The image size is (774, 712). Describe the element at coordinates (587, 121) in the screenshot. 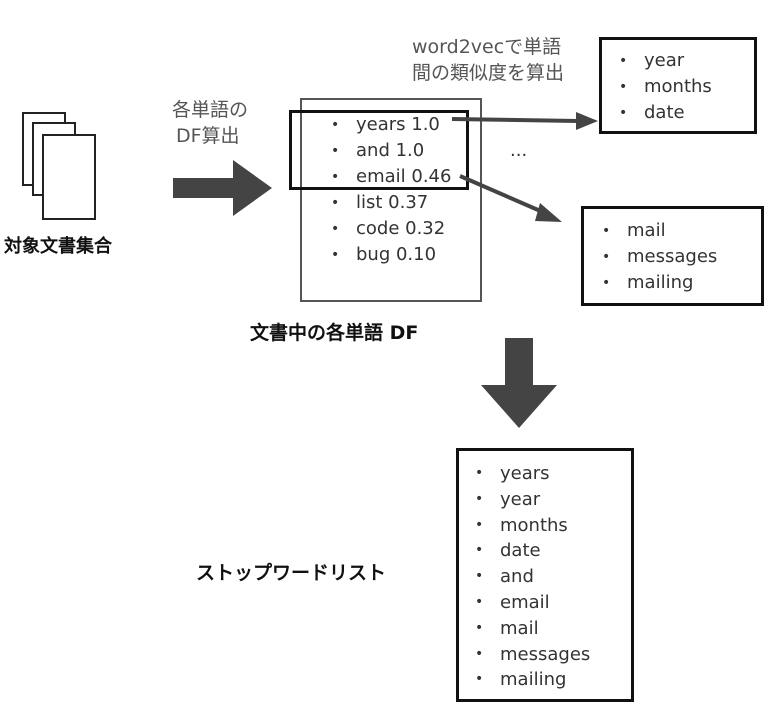

I see `years-similarity-arrowhead-icon` at that location.